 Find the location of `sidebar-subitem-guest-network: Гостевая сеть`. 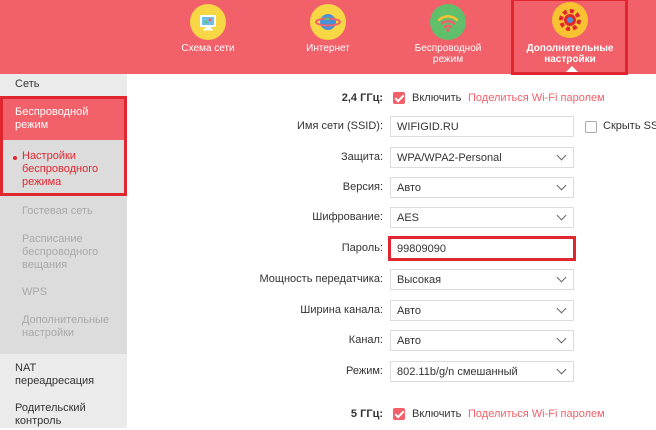

sidebar-subitem-guest-network: Гостевая сеть is located at coordinates (63, 213).